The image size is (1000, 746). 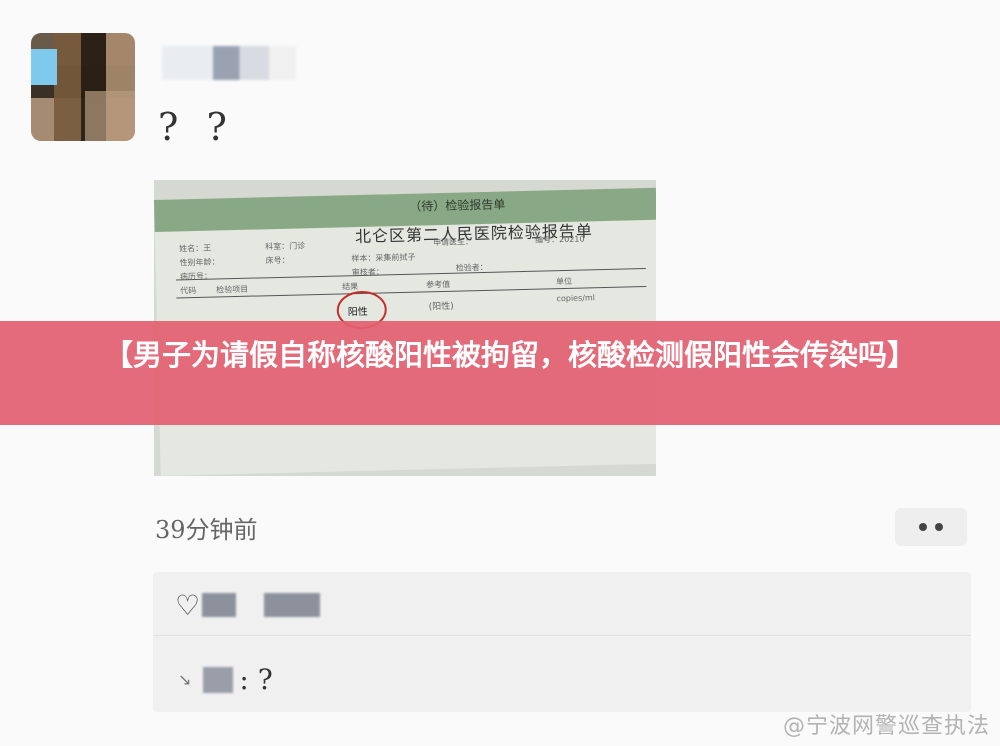 I want to click on report-fine-text: 姓名：王, so click(x=195, y=248).